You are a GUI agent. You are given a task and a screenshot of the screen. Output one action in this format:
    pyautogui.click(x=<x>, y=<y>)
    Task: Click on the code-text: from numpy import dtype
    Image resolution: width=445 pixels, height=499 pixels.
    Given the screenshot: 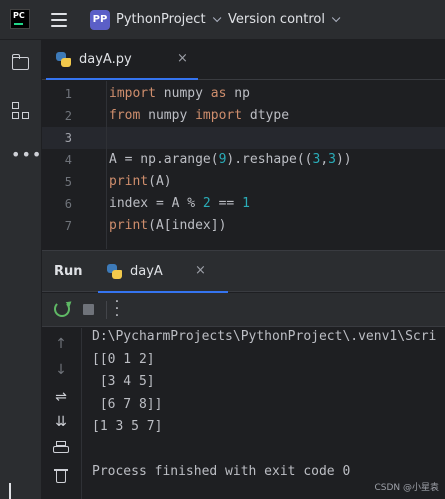 What is the action you would take?
    pyautogui.click(x=199, y=116)
    